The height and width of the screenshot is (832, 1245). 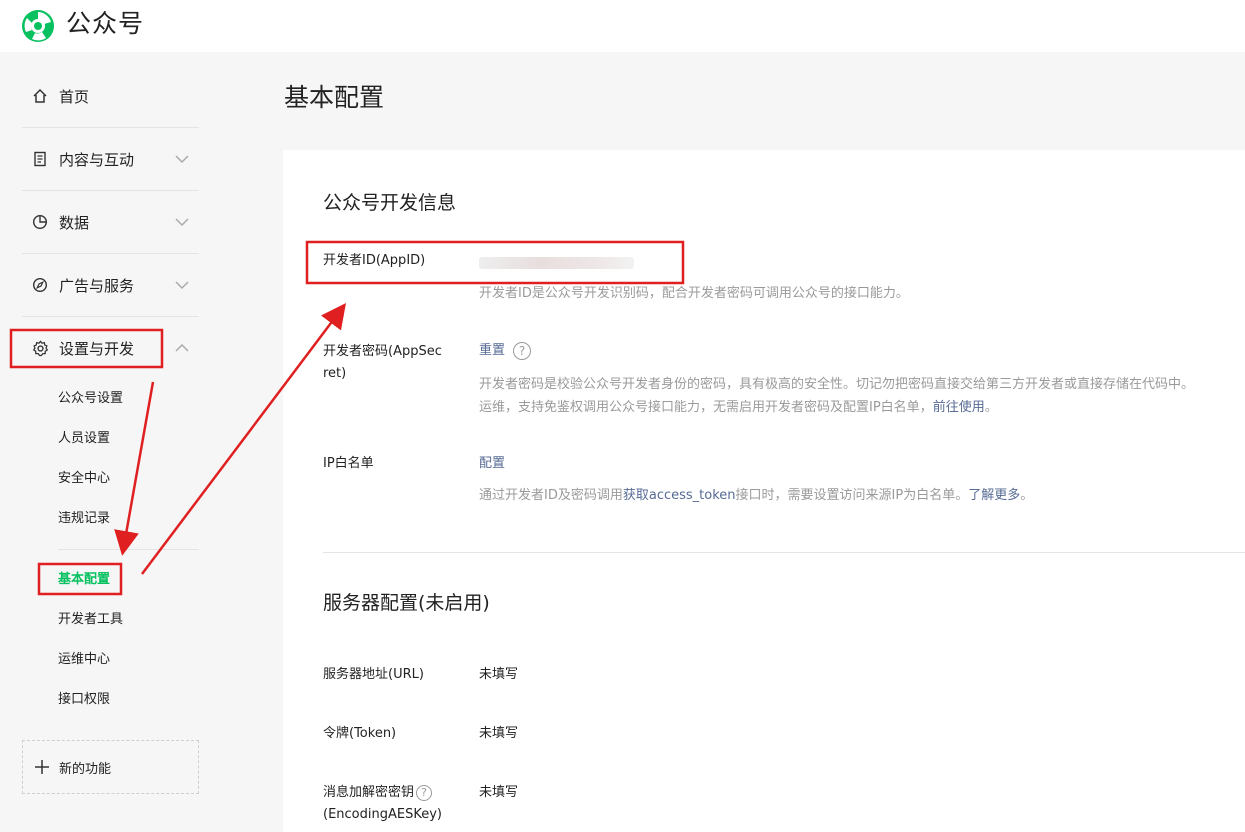 What do you see at coordinates (406, 603) in the screenshot?
I see `server-section-title: 服务器配置(未启用)` at bounding box center [406, 603].